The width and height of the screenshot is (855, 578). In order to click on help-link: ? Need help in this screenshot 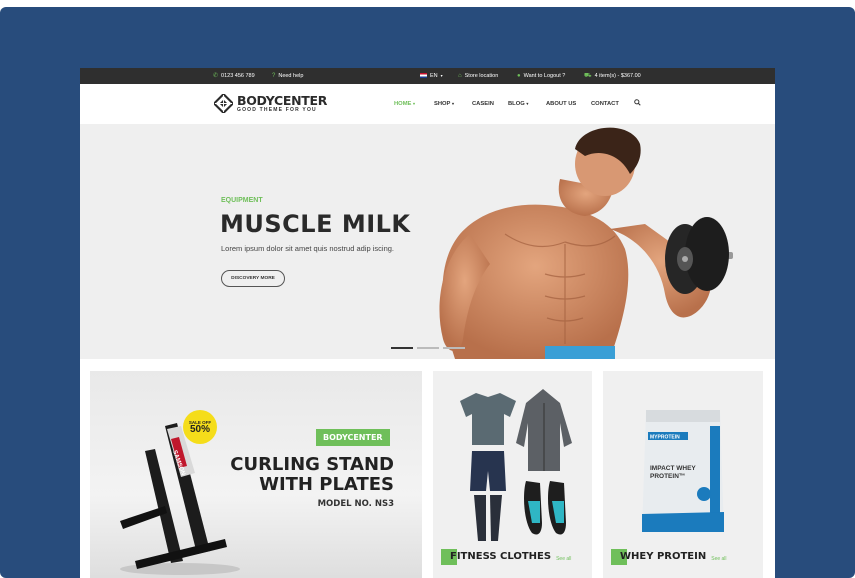, I will do `click(287, 76)`.